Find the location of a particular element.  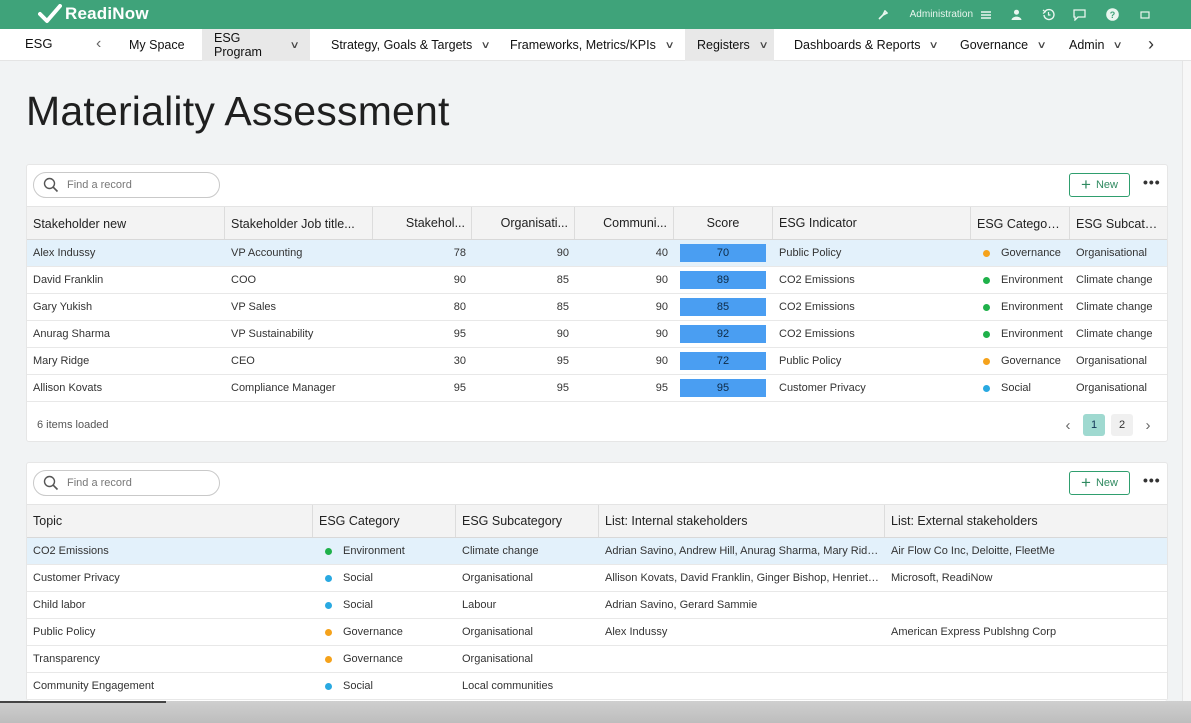

score-cell: 95 is located at coordinates (723, 388).